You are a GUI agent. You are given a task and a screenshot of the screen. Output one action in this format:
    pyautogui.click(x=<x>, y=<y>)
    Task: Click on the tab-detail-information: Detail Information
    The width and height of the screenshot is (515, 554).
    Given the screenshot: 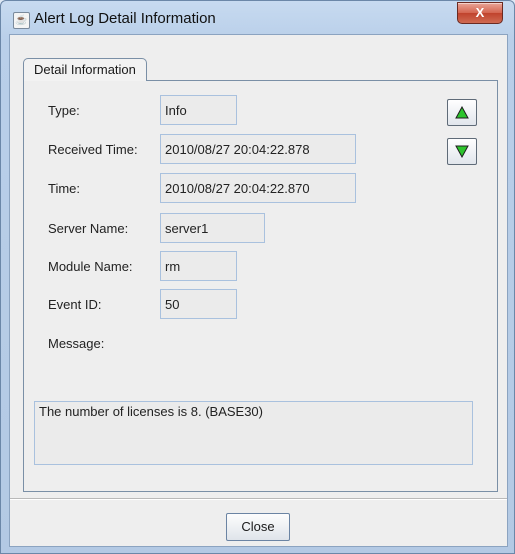 What is the action you would take?
    pyautogui.click(x=85, y=69)
    